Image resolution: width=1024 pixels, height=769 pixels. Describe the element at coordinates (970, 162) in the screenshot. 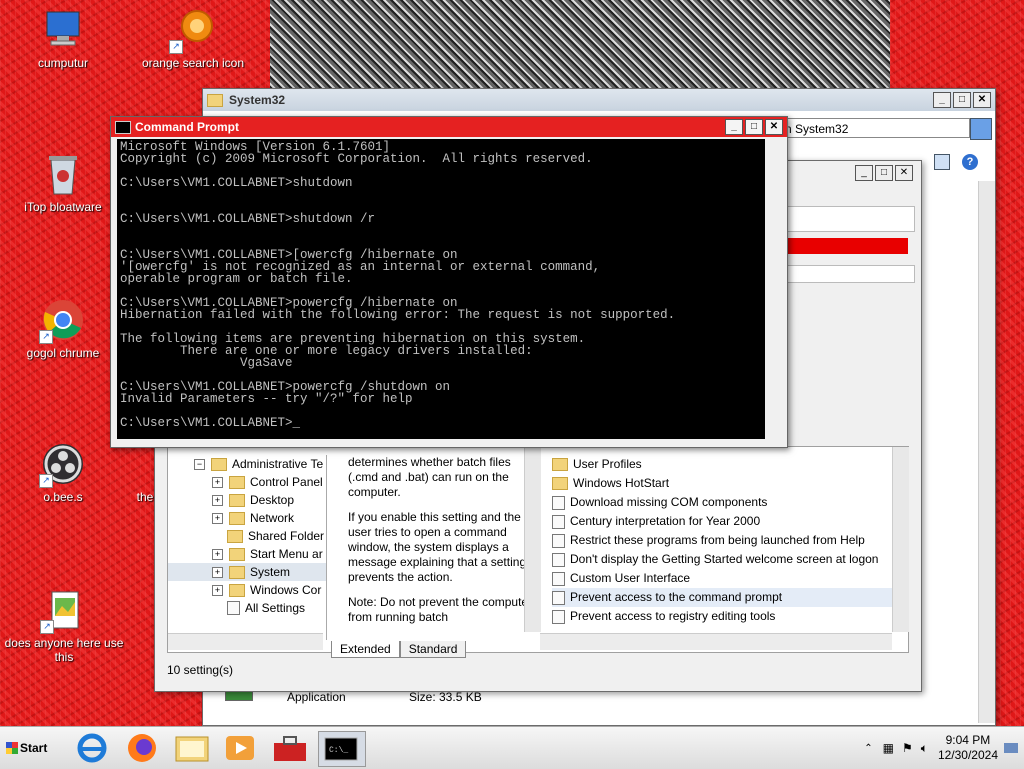

I see `help-icon: ?` at that location.